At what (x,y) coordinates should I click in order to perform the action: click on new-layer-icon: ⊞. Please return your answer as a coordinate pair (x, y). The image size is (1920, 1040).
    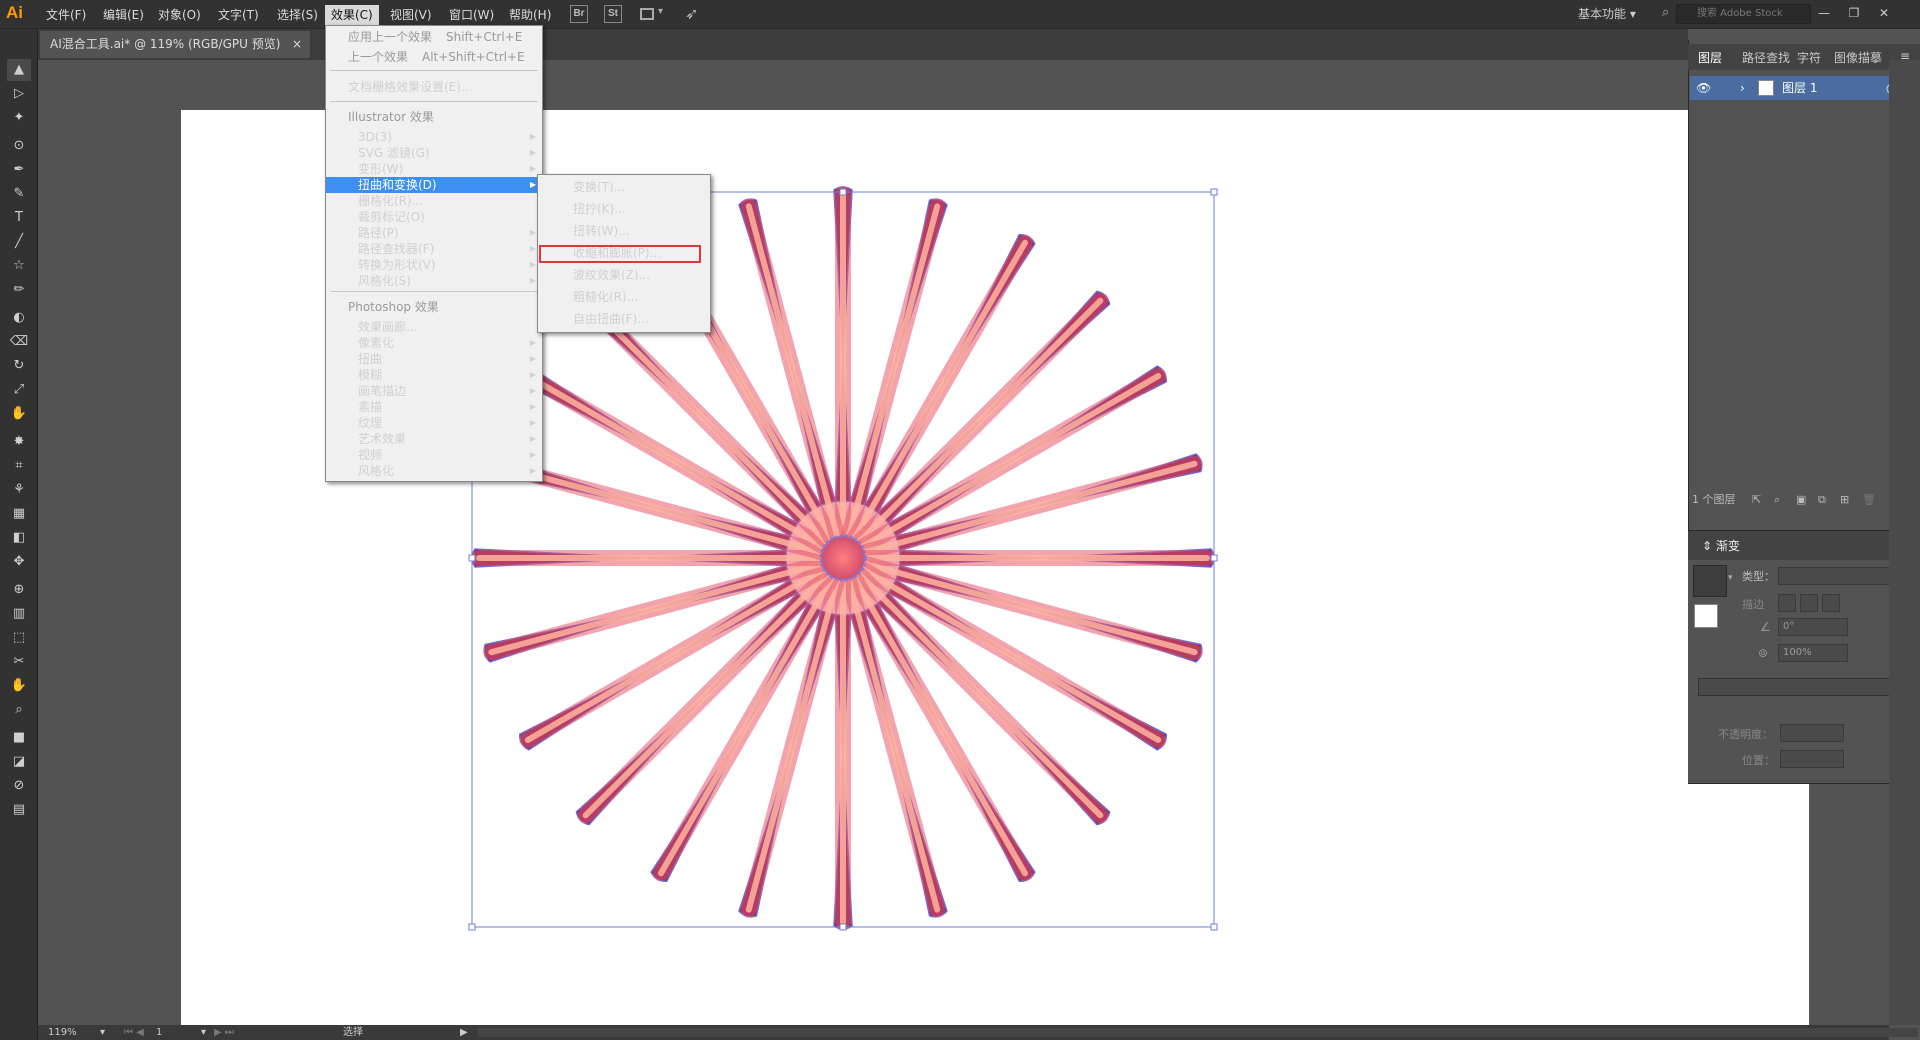
    Looking at the image, I should click on (1844, 500).